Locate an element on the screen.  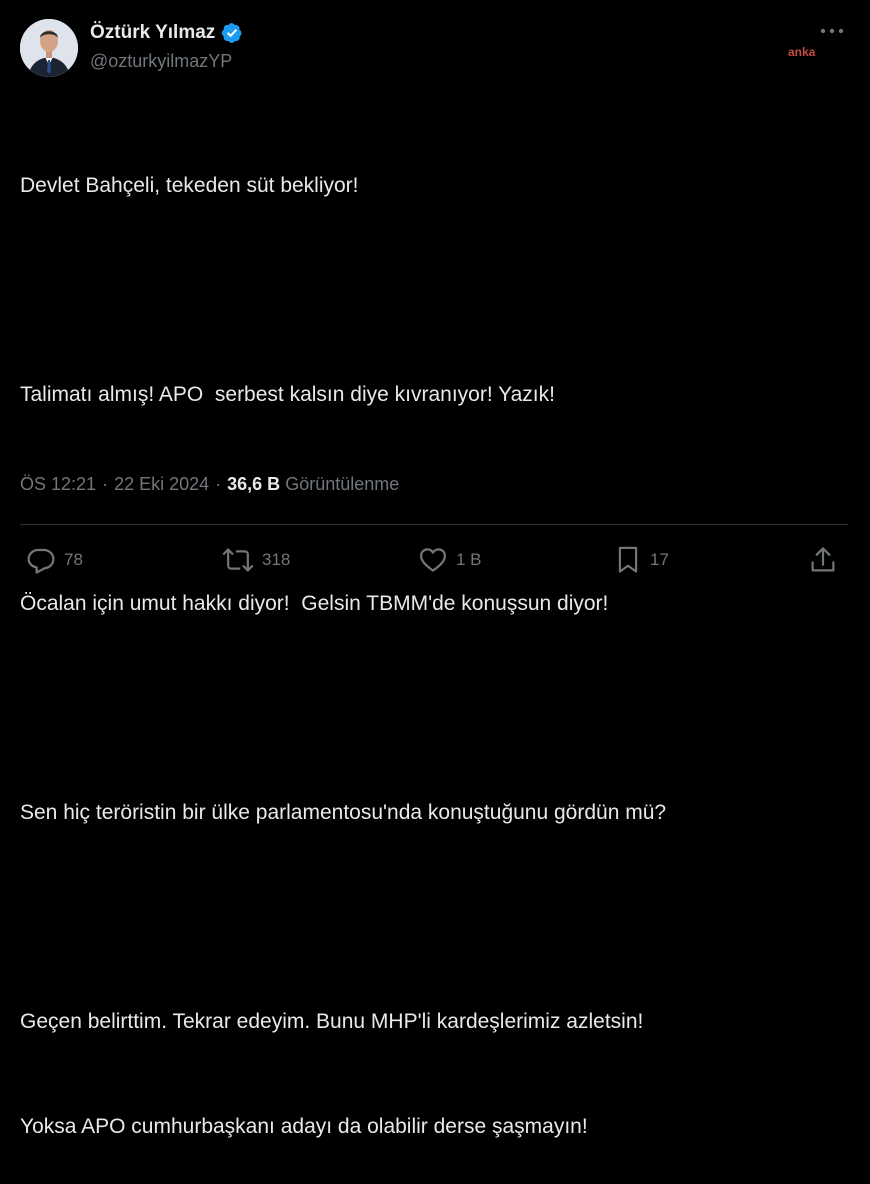
like-button: 1 B is located at coordinates (450, 560).